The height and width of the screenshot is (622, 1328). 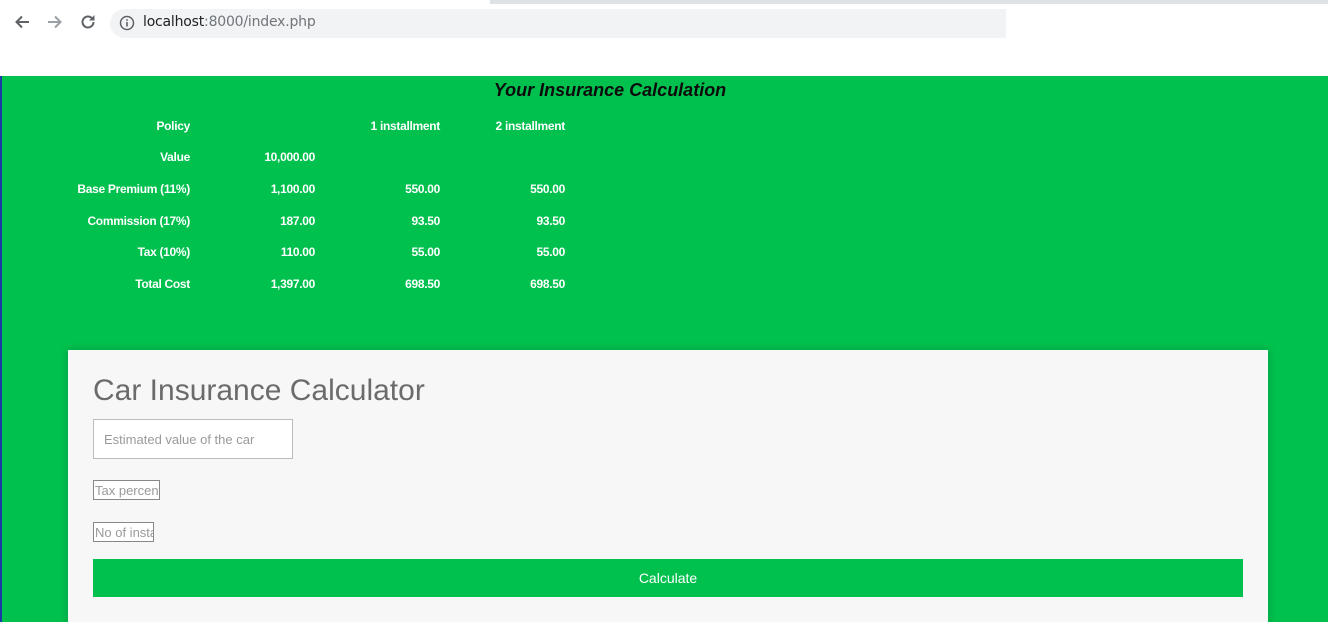 I want to click on url-text: localhost:8000/index.php, so click(x=229, y=22).